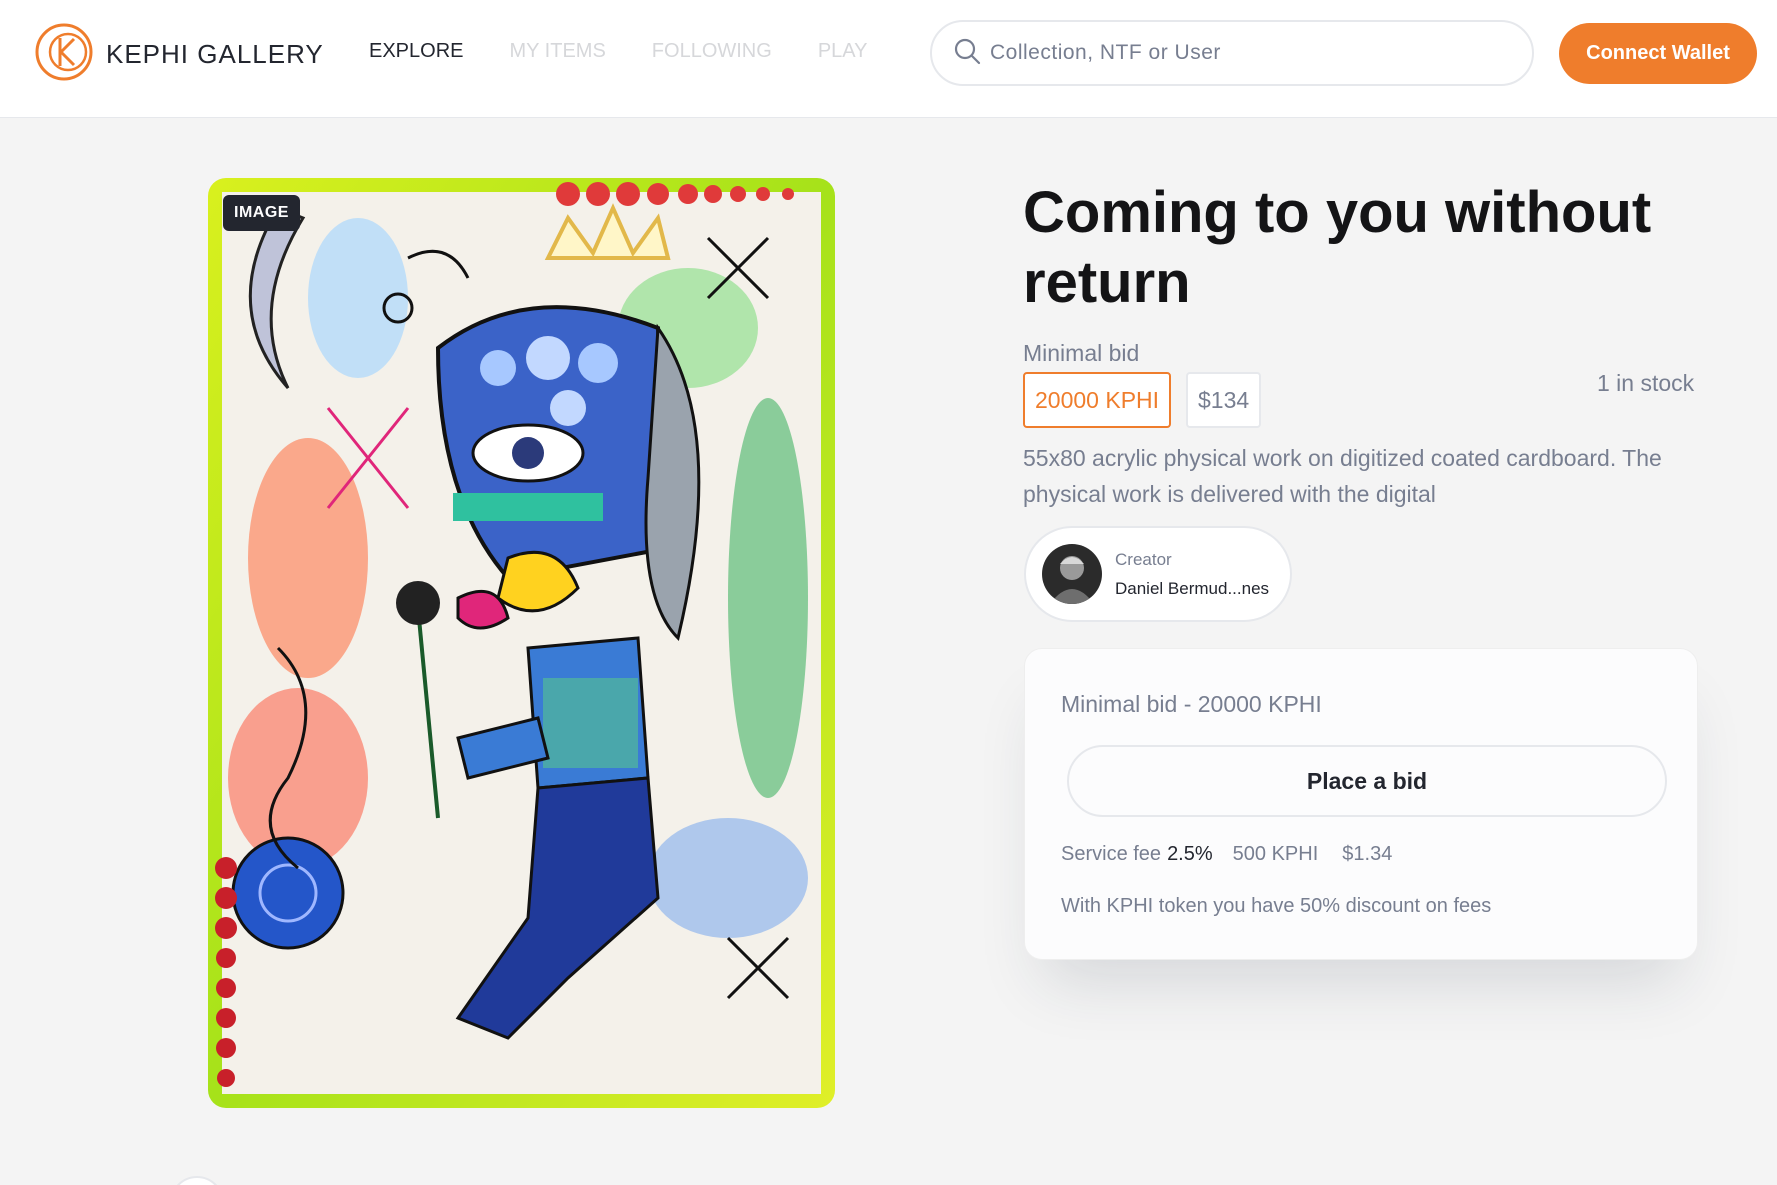 This screenshot has height=1185, width=1777. Describe the element at coordinates (967, 53) in the screenshot. I see `search-icon` at that location.